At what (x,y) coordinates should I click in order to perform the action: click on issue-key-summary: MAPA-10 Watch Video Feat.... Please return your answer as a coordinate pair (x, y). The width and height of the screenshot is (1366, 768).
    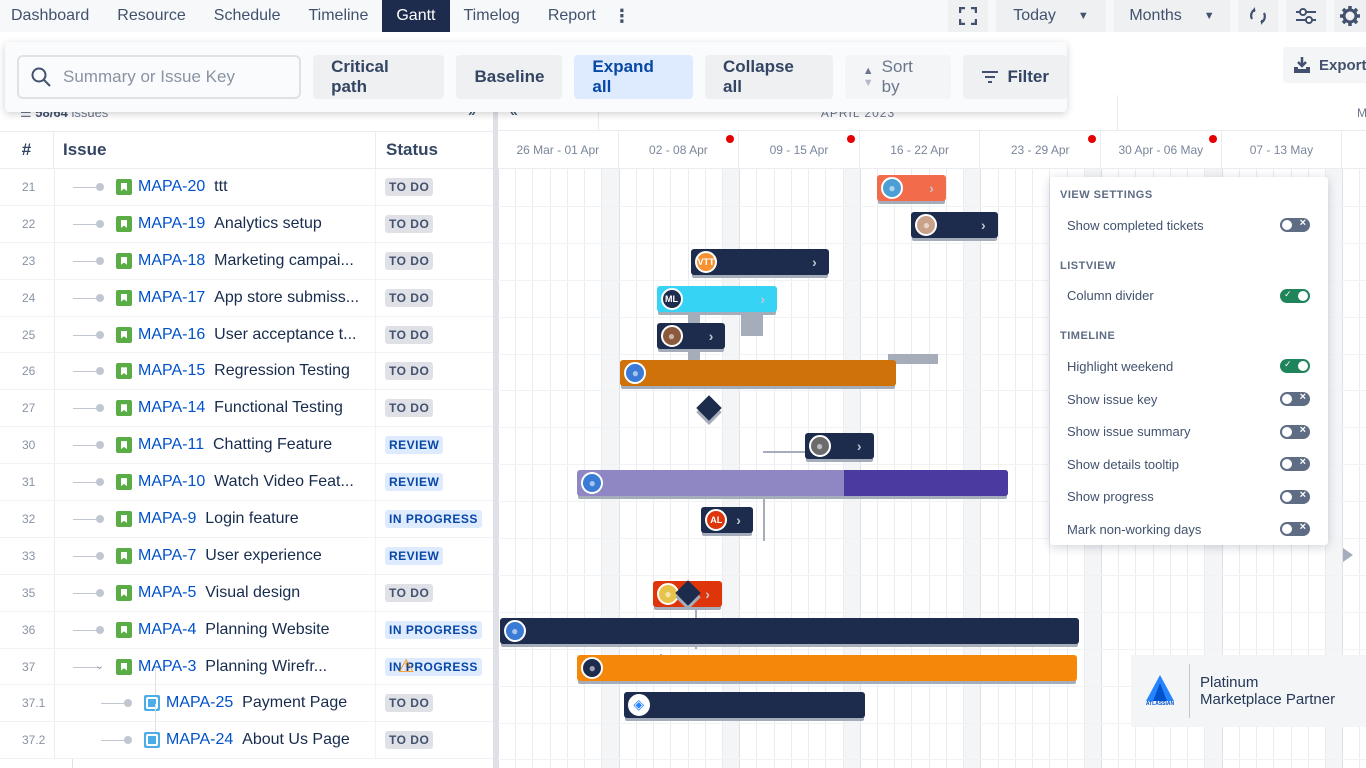
    Looking at the image, I should click on (246, 482).